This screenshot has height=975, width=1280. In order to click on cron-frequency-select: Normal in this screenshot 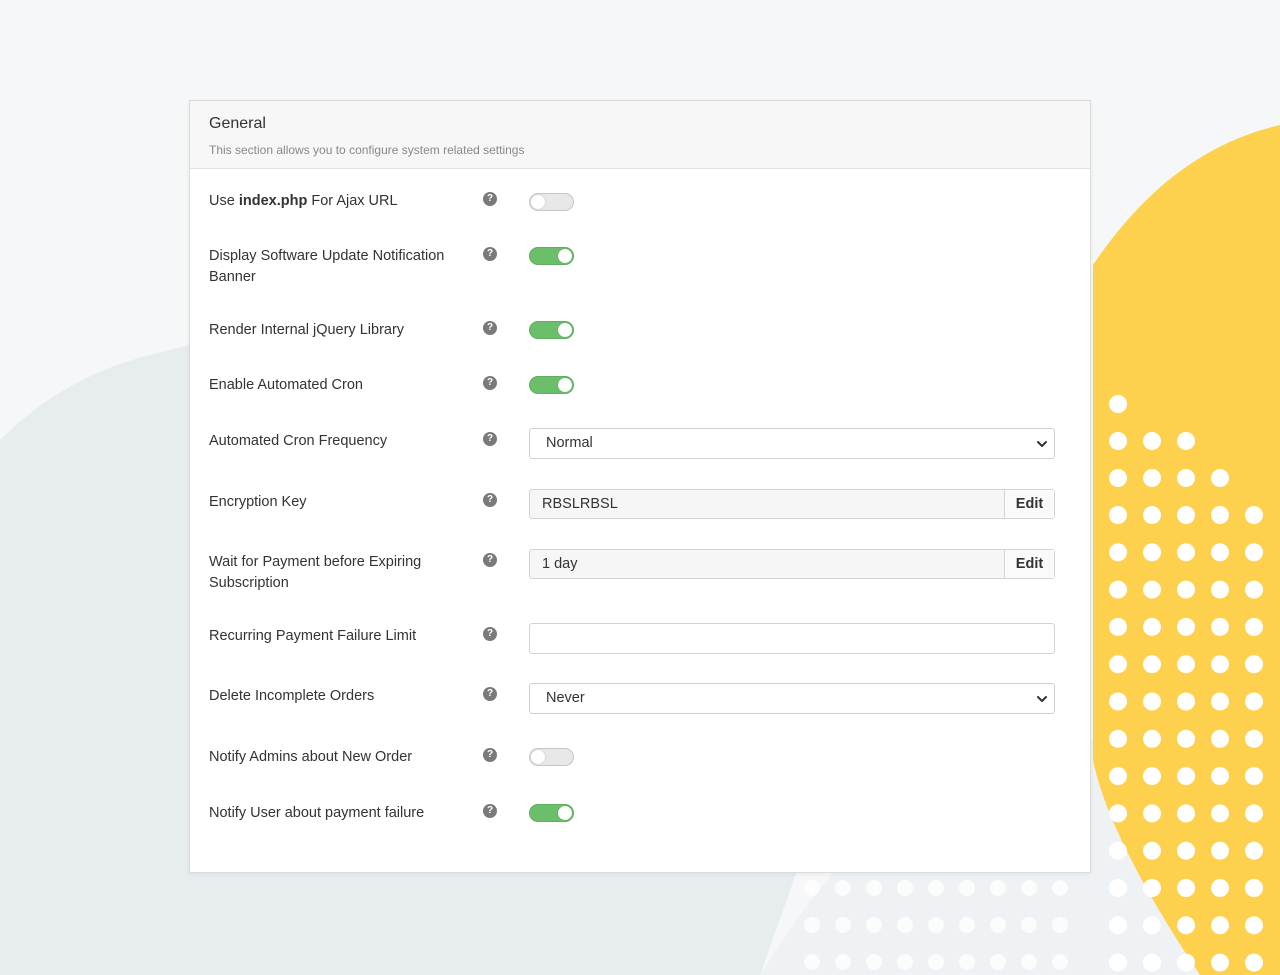, I will do `click(792, 443)`.